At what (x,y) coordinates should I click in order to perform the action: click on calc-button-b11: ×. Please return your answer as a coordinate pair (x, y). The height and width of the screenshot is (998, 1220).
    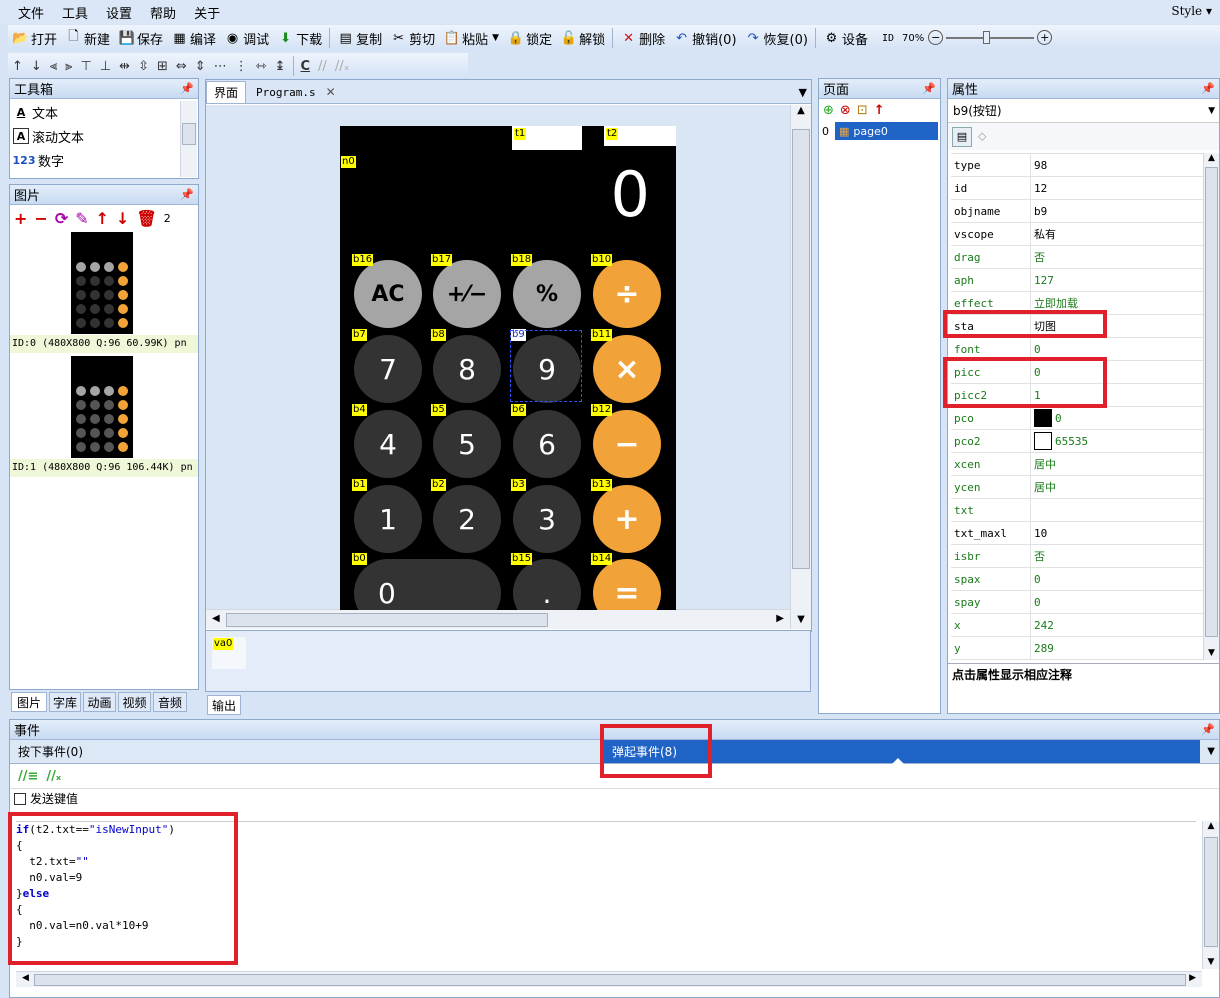
    Looking at the image, I should click on (627, 369).